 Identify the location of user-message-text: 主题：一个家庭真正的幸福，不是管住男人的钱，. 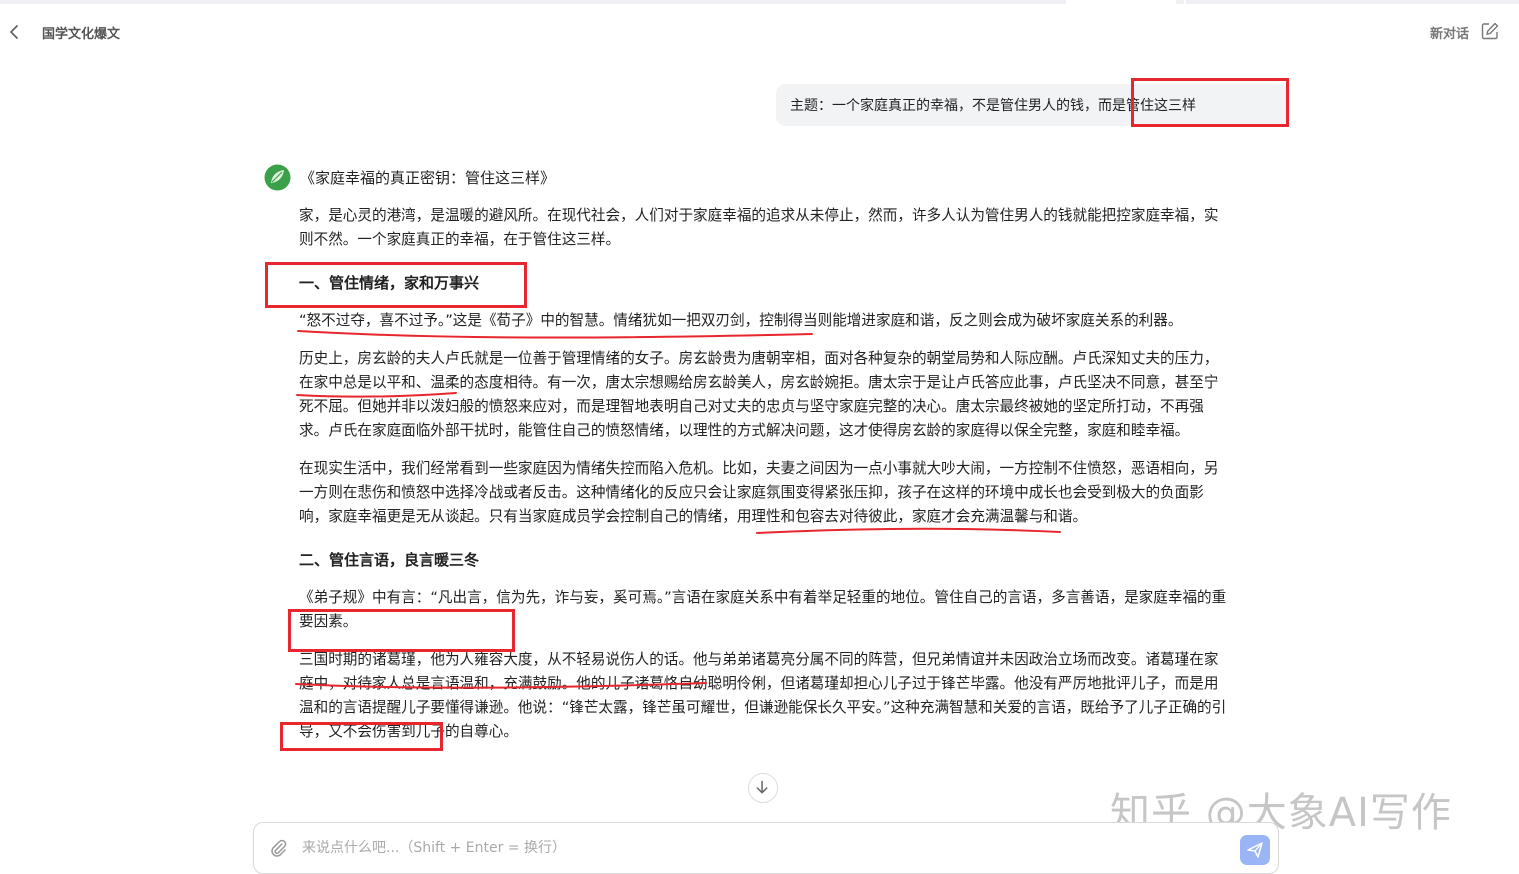
(944, 106).